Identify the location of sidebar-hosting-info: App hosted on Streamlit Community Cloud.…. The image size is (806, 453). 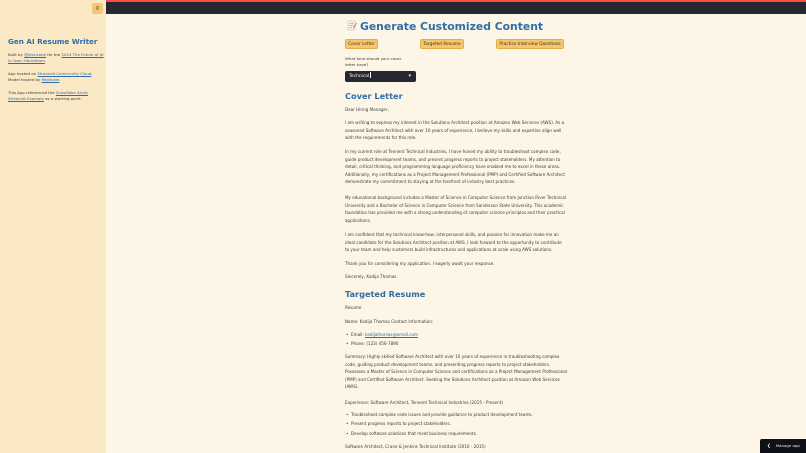
(50, 77).